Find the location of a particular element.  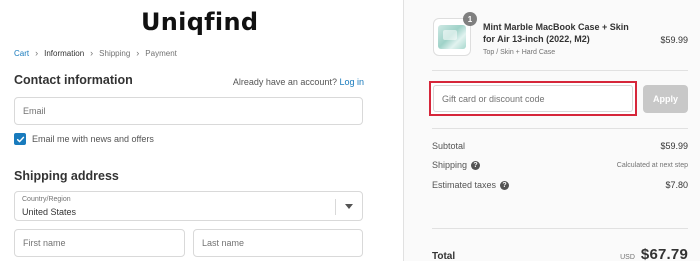

total-amount-wrapper: USD $67.79 is located at coordinates (654, 253).